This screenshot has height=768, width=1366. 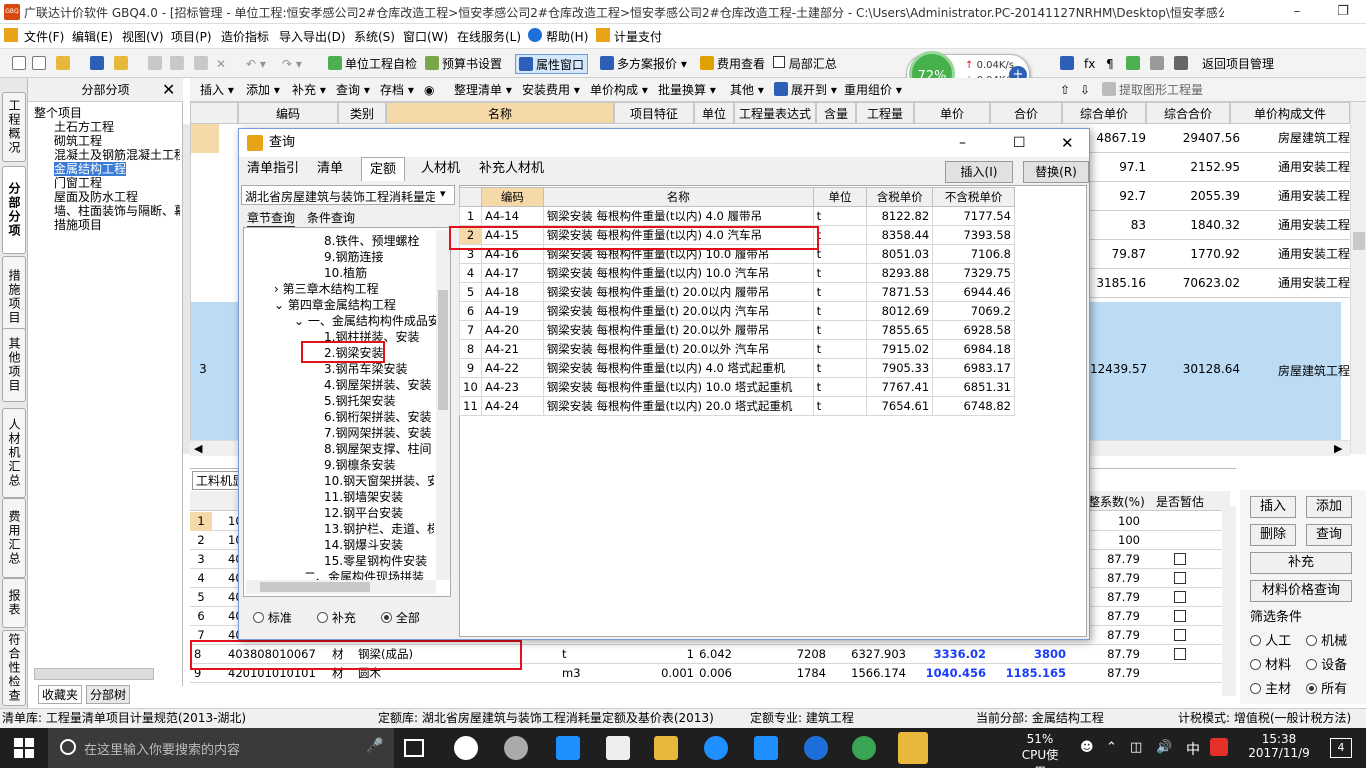 What do you see at coordinates (1087, 747) in the screenshot?
I see `people-icon: ☻` at bounding box center [1087, 747].